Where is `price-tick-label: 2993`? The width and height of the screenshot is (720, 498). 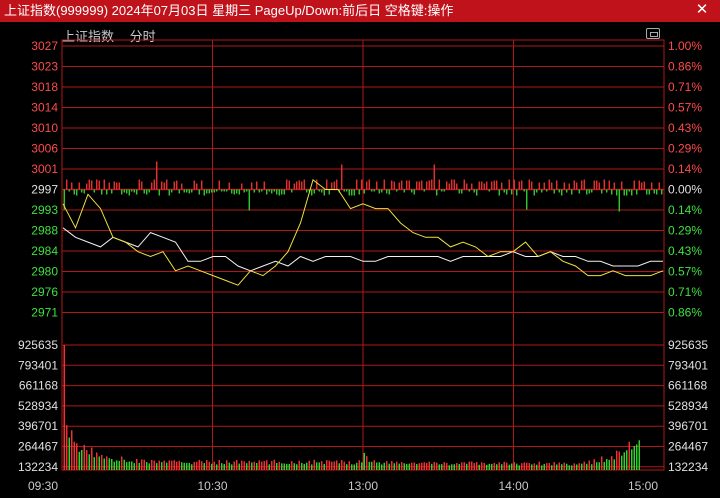 price-tick-label: 2993 is located at coordinates (44, 210).